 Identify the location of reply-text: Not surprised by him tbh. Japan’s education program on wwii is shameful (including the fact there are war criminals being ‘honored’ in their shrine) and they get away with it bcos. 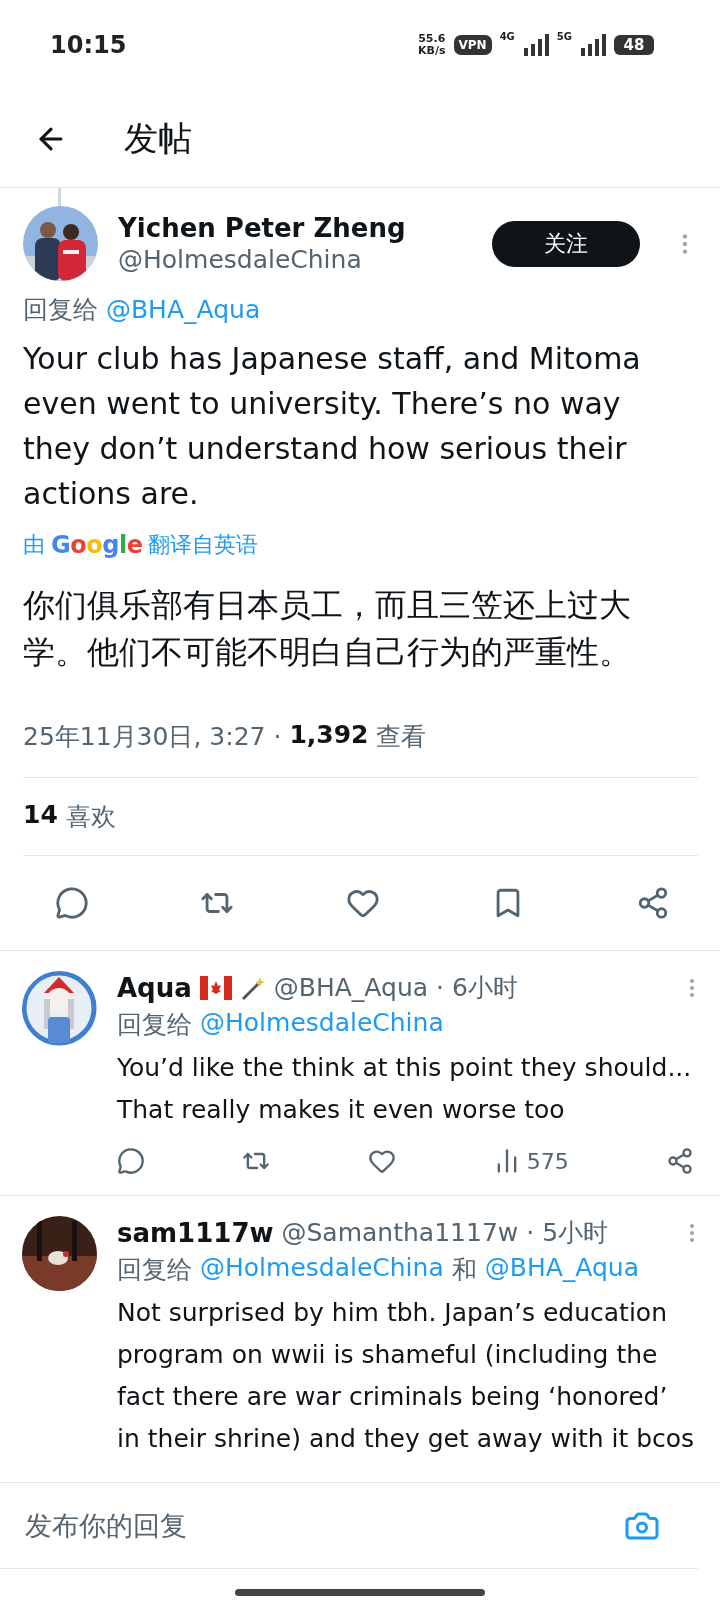
(406, 1376).